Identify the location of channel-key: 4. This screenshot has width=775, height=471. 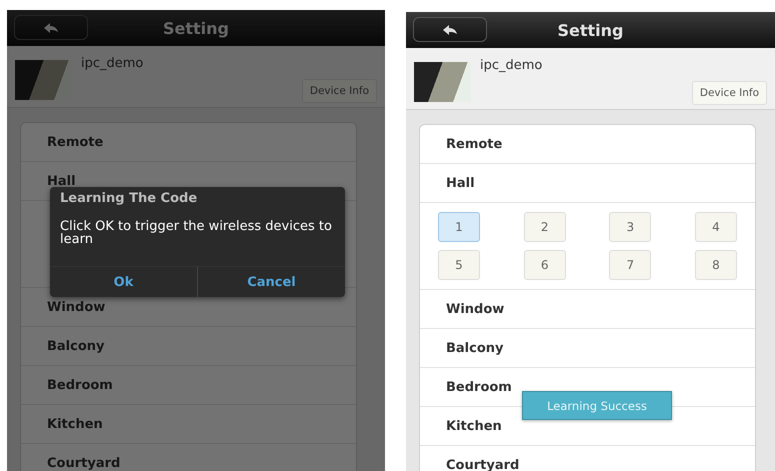
(715, 227).